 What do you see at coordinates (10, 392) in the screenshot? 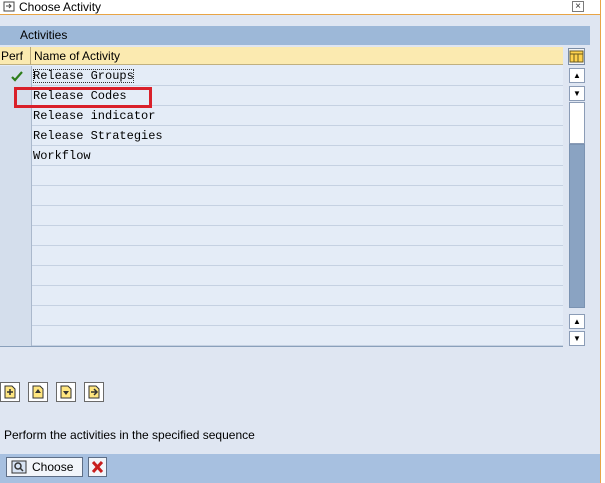
I see `expand-icon` at bounding box center [10, 392].